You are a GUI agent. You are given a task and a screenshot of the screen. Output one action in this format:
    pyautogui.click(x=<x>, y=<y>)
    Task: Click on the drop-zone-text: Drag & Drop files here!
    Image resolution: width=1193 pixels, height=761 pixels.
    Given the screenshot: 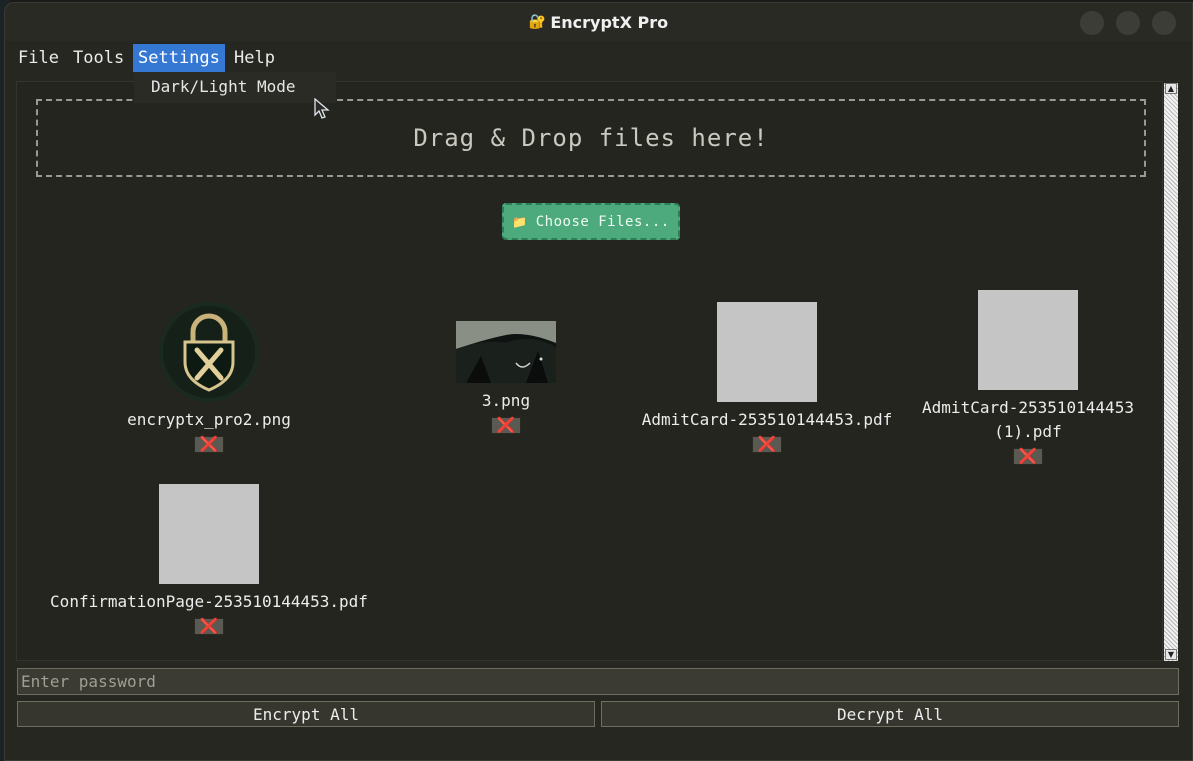 What is the action you would take?
    pyautogui.click(x=591, y=138)
    